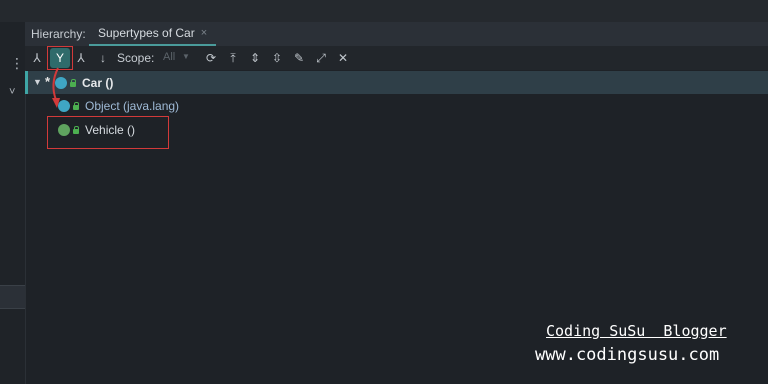  Describe the element at coordinates (627, 355) in the screenshot. I see `watermark-line2: www.codingsusu.com` at that location.